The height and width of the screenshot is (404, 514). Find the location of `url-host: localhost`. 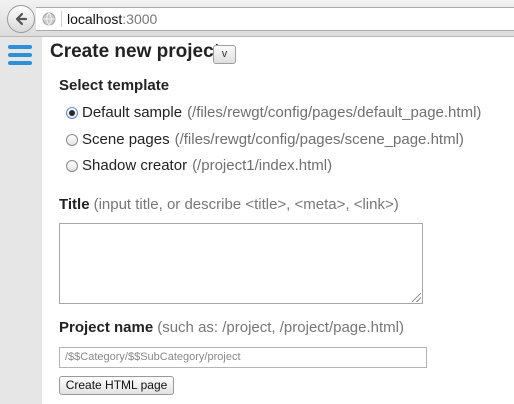

url-host: localhost is located at coordinates (95, 19).